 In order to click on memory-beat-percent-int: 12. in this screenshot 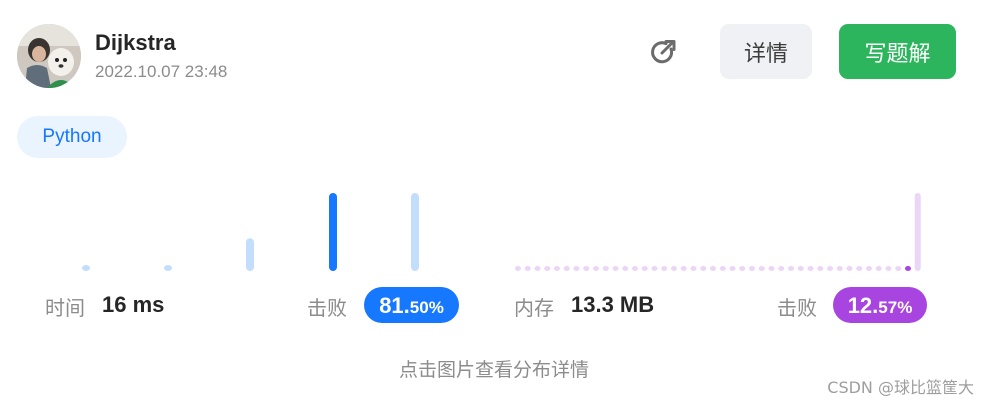, I will do `click(863, 305)`.